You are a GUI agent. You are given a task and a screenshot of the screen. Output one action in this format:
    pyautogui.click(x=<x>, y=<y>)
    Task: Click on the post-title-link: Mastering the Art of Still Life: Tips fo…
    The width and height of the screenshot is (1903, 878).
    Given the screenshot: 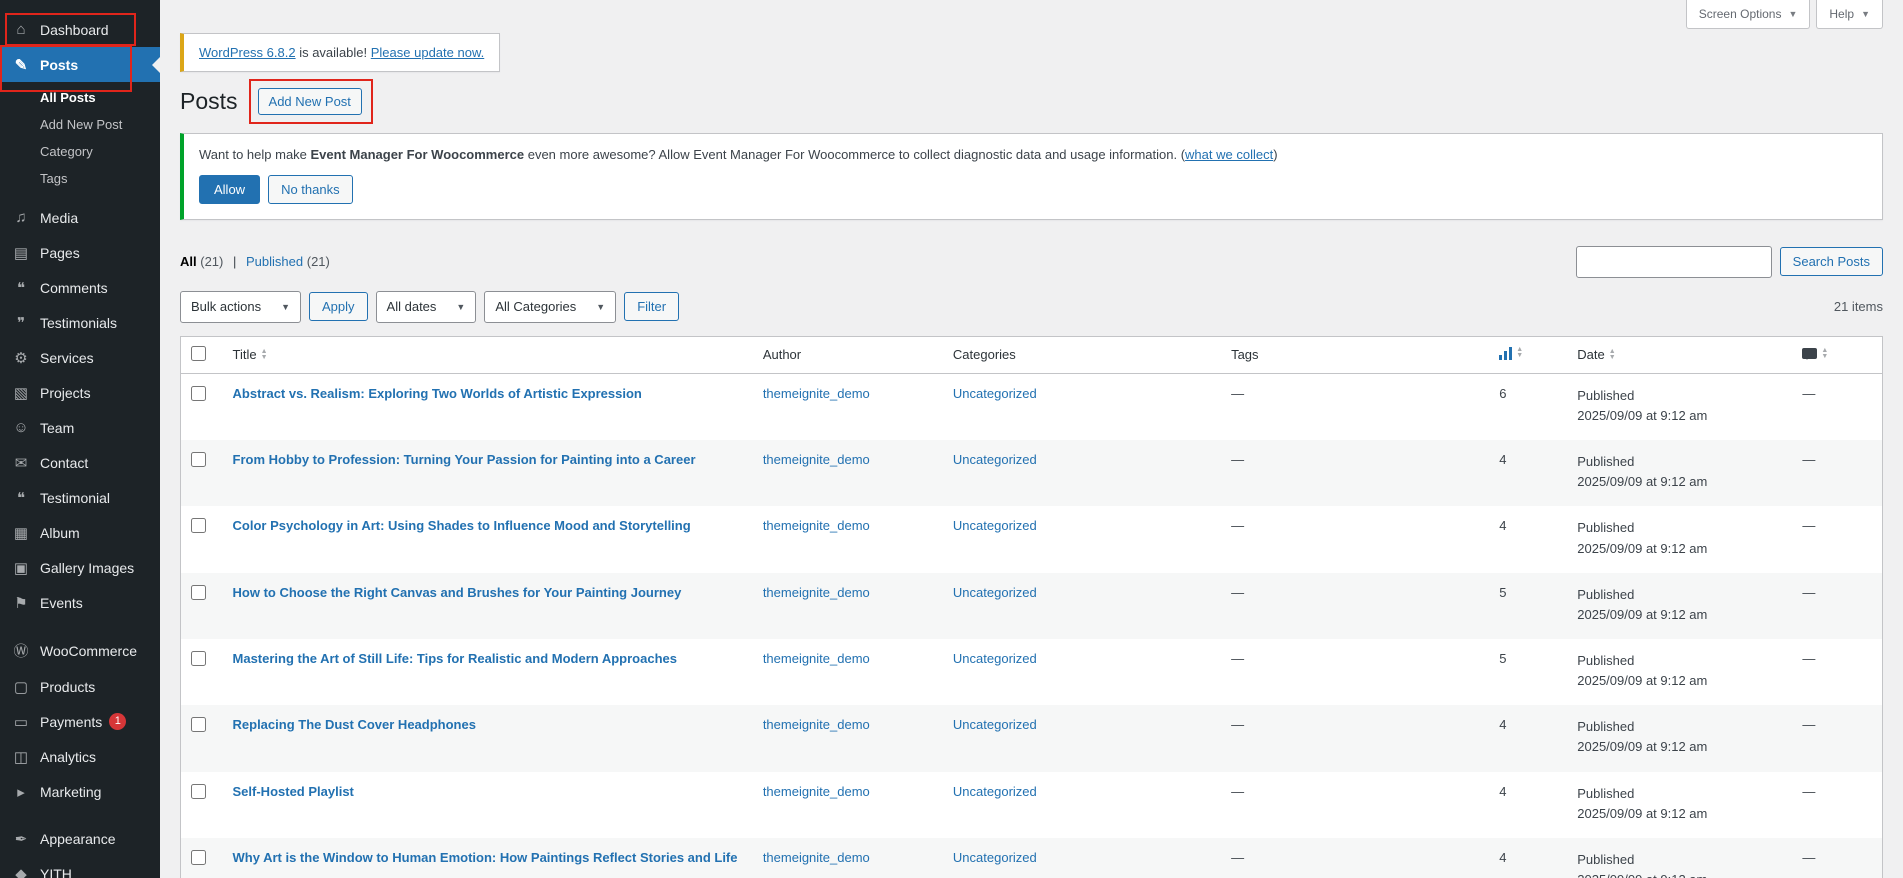 What is the action you would take?
    pyautogui.click(x=455, y=658)
    